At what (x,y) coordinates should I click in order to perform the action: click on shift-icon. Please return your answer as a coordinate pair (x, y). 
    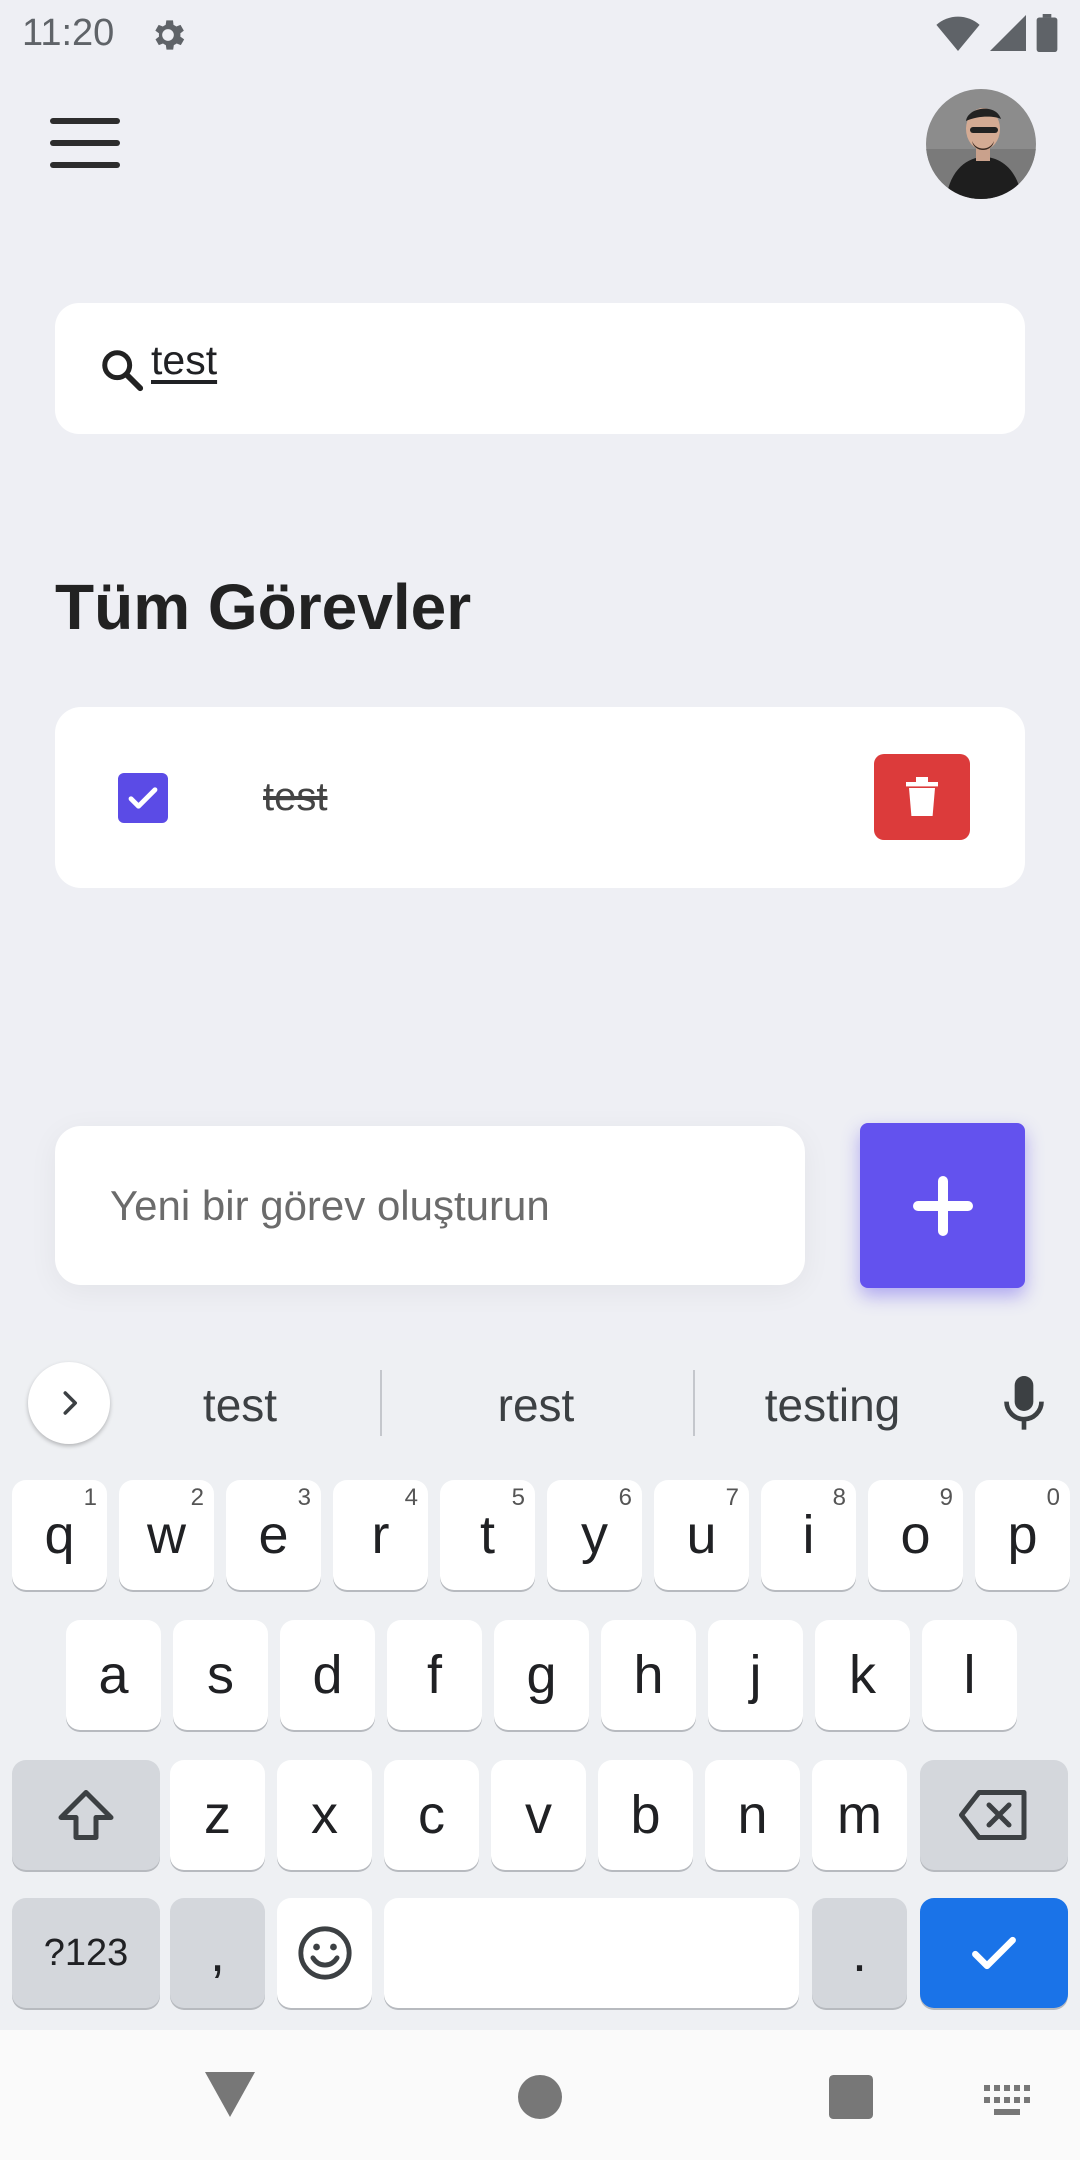
    Looking at the image, I should click on (86, 1815).